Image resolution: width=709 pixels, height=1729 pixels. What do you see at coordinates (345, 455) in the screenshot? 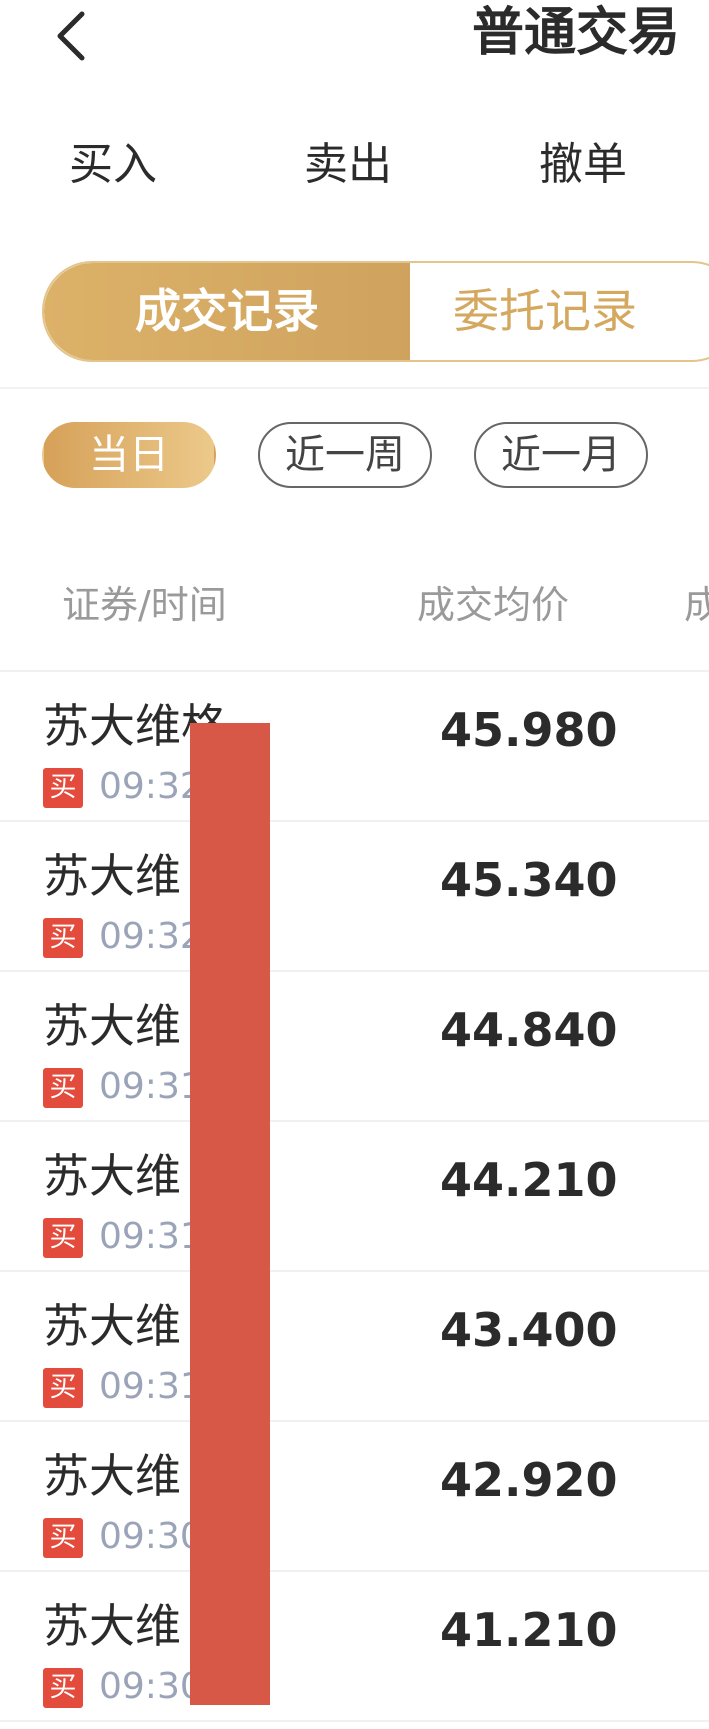
I see `filter-week: 近一周` at bounding box center [345, 455].